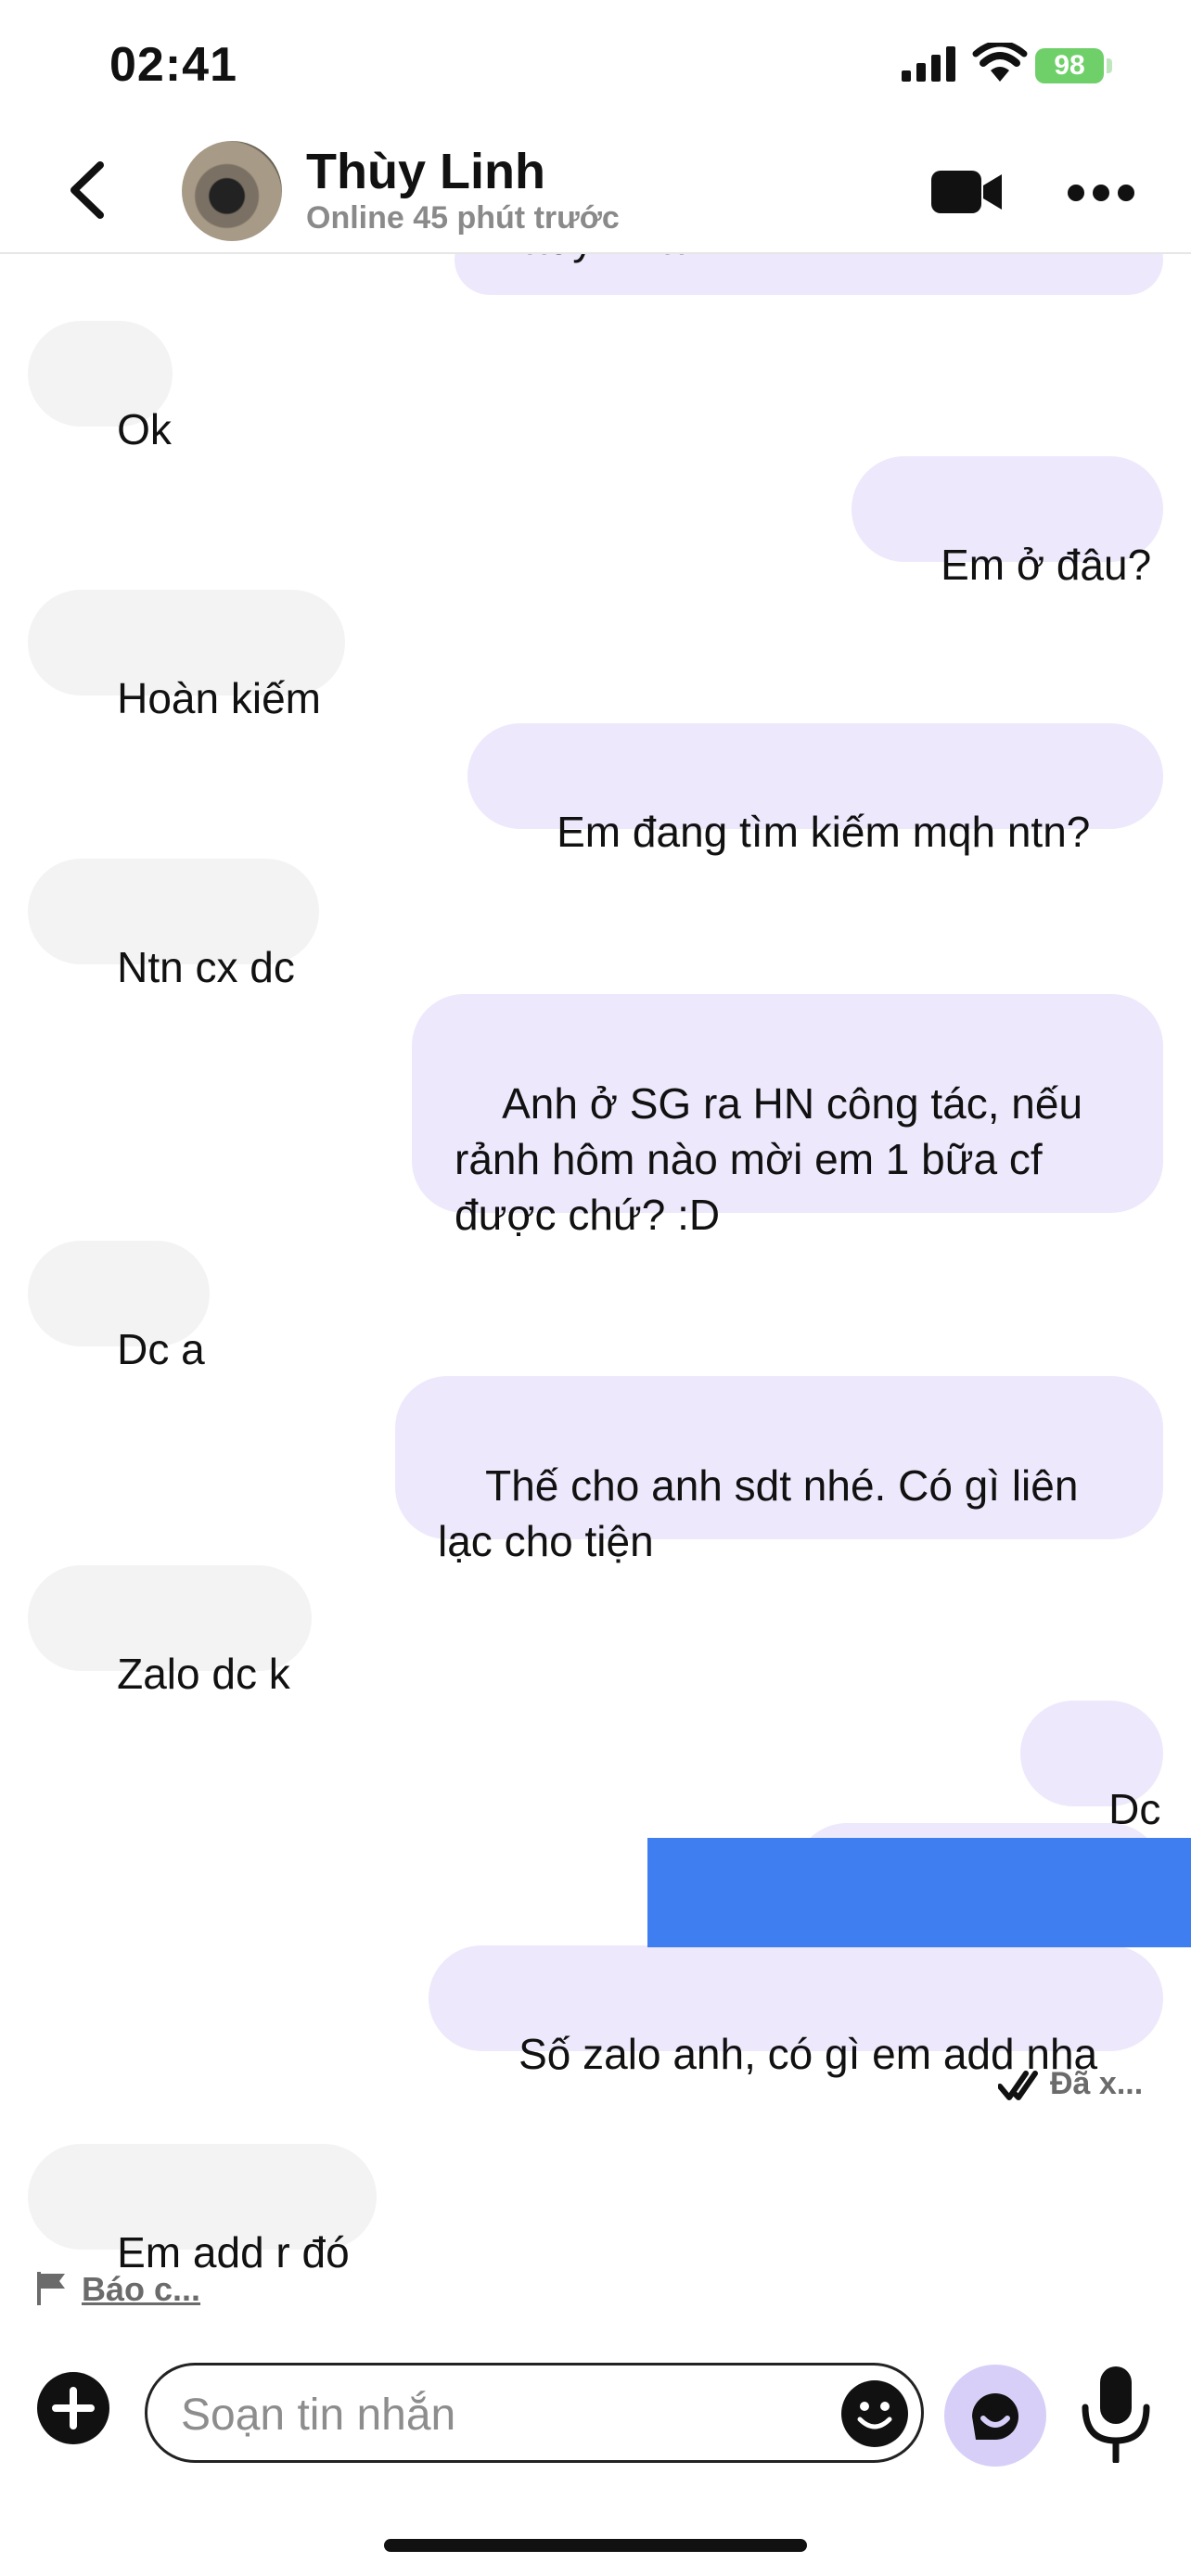 This screenshot has height=2576, width=1191. Describe the element at coordinates (815, 789) in the screenshot. I see `message-bubble-outgoing: Em đang tìm kiếm mqh ntn?` at that location.